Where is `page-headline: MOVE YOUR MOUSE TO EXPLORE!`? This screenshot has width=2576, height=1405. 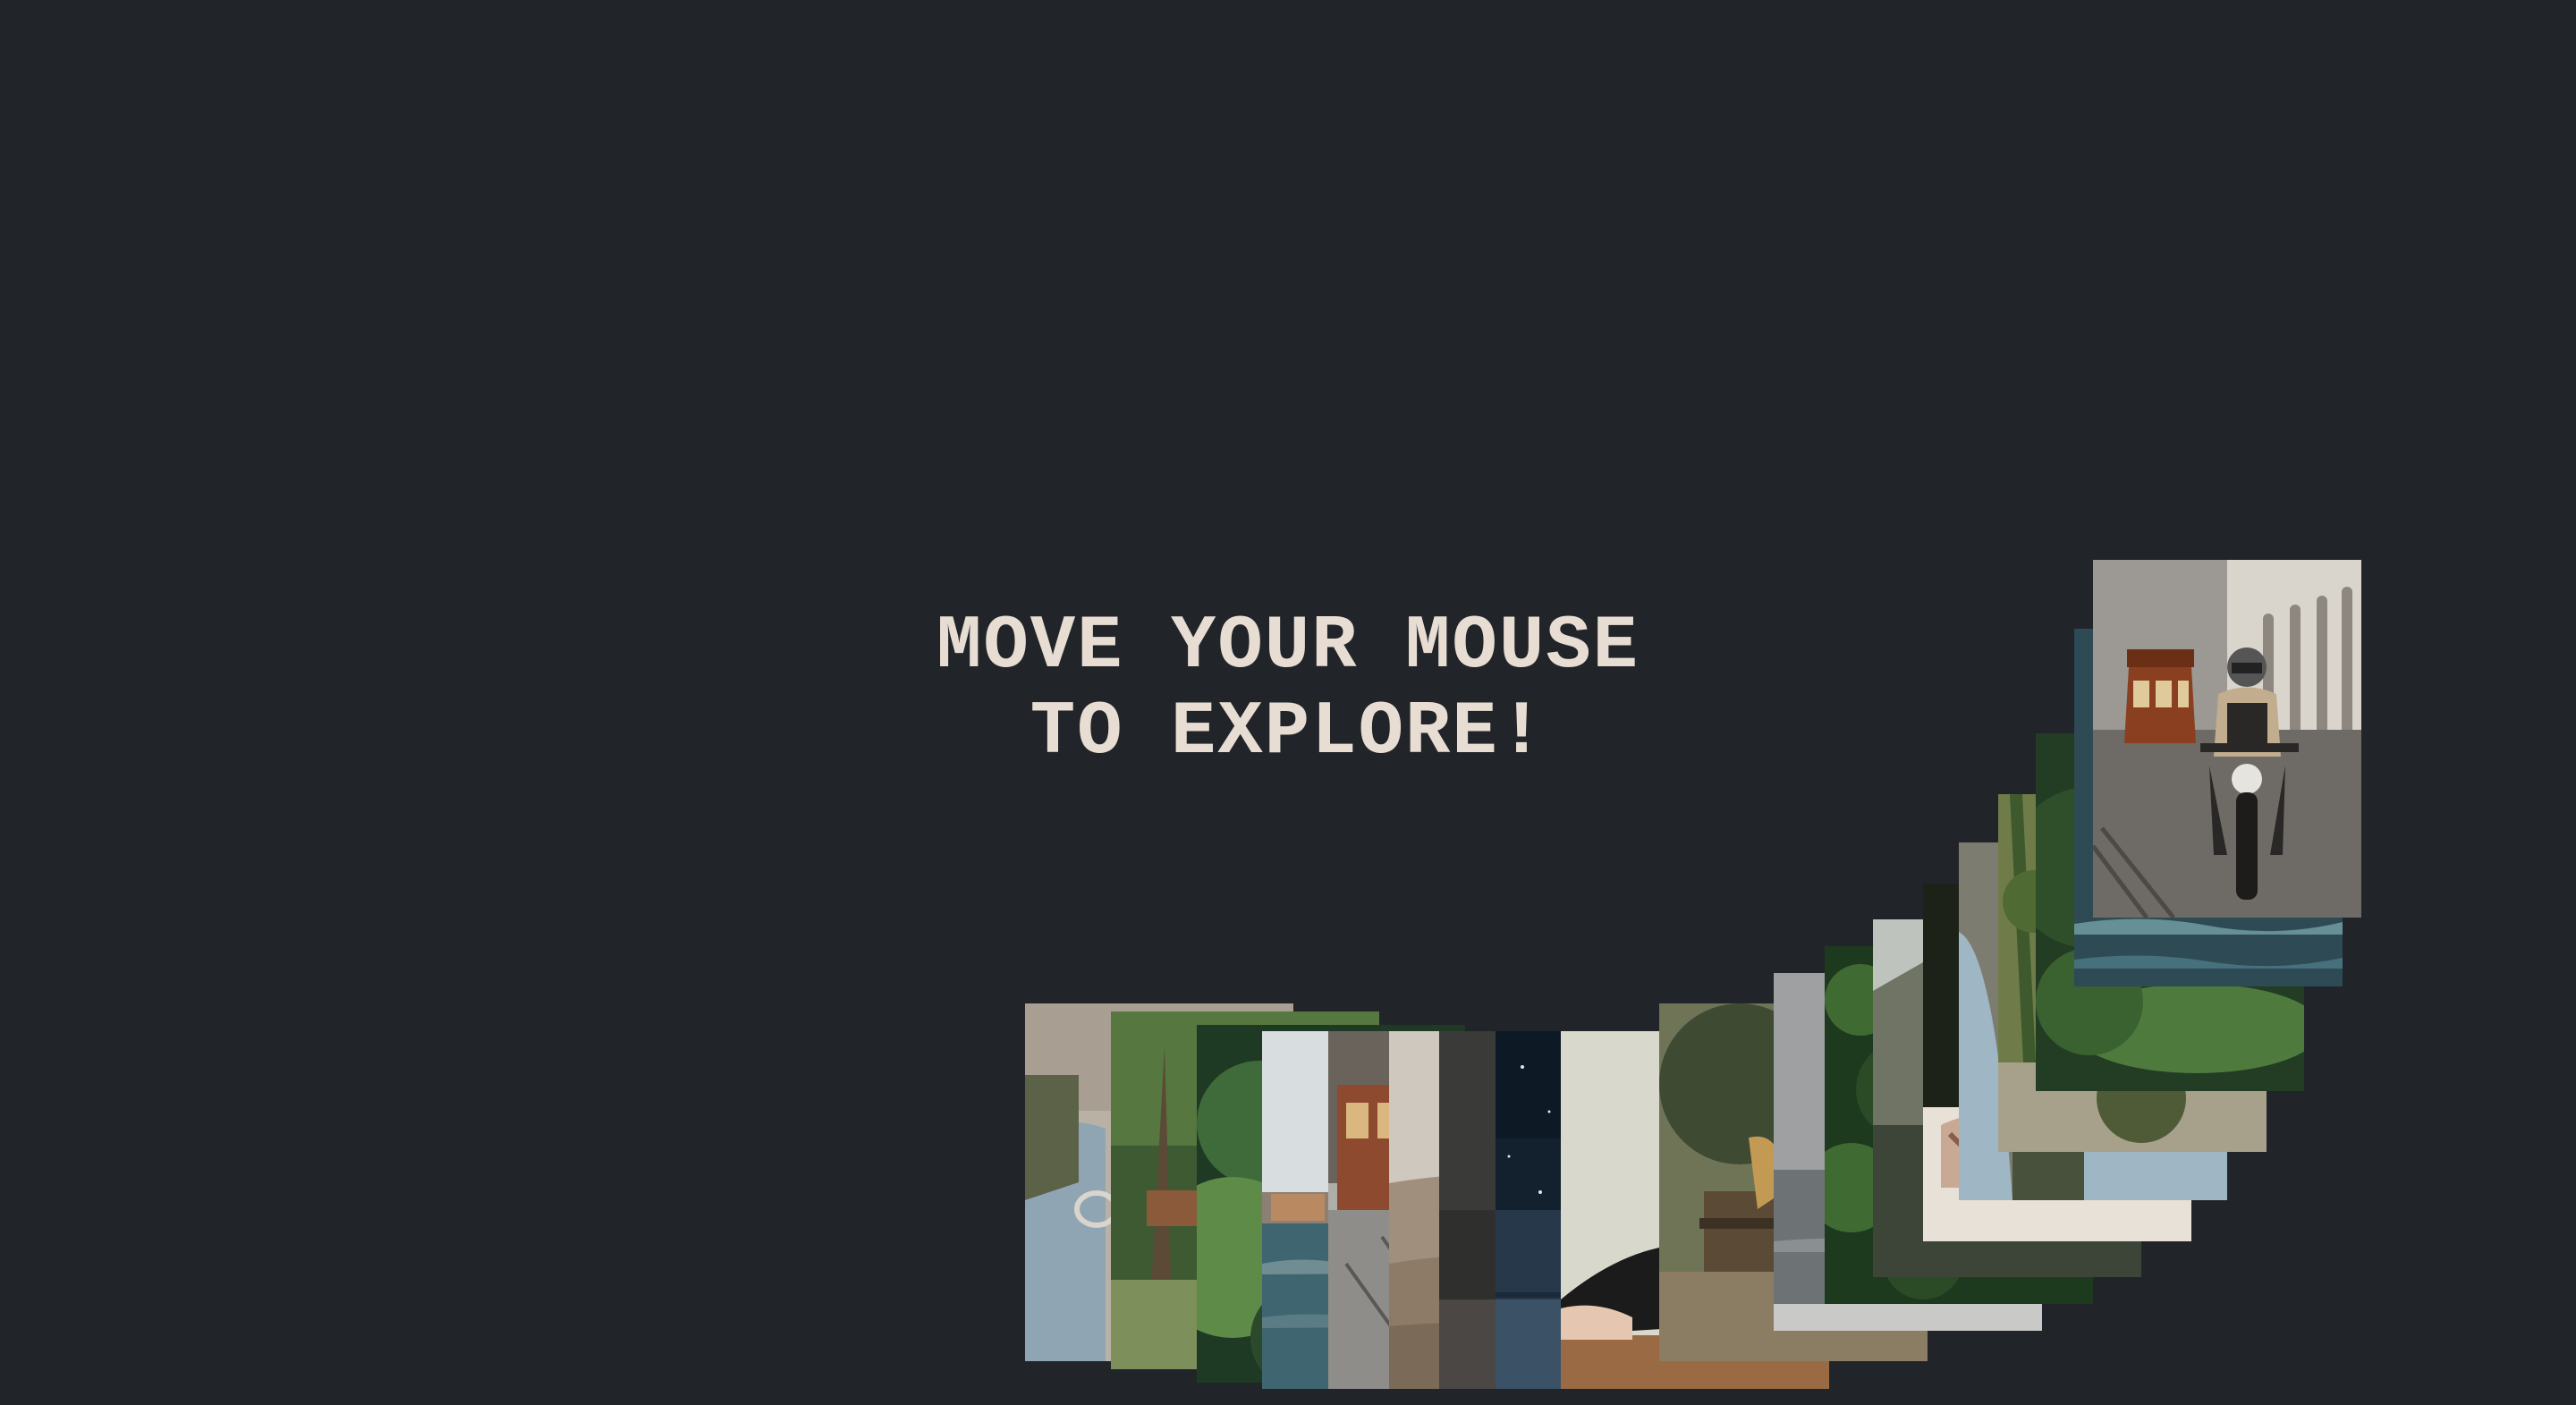 page-headline: MOVE YOUR MOUSE TO EXPLORE! is located at coordinates (1288, 691).